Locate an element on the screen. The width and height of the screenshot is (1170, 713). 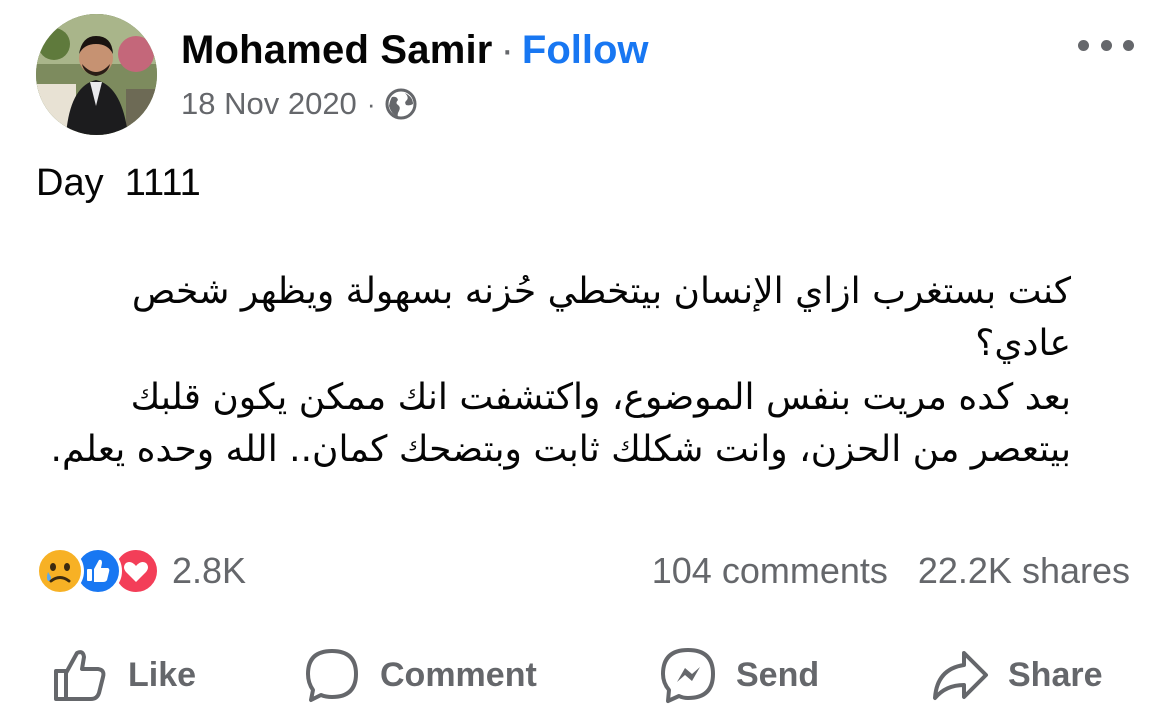
comments-count: 104 comments is located at coordinates (770, 571).